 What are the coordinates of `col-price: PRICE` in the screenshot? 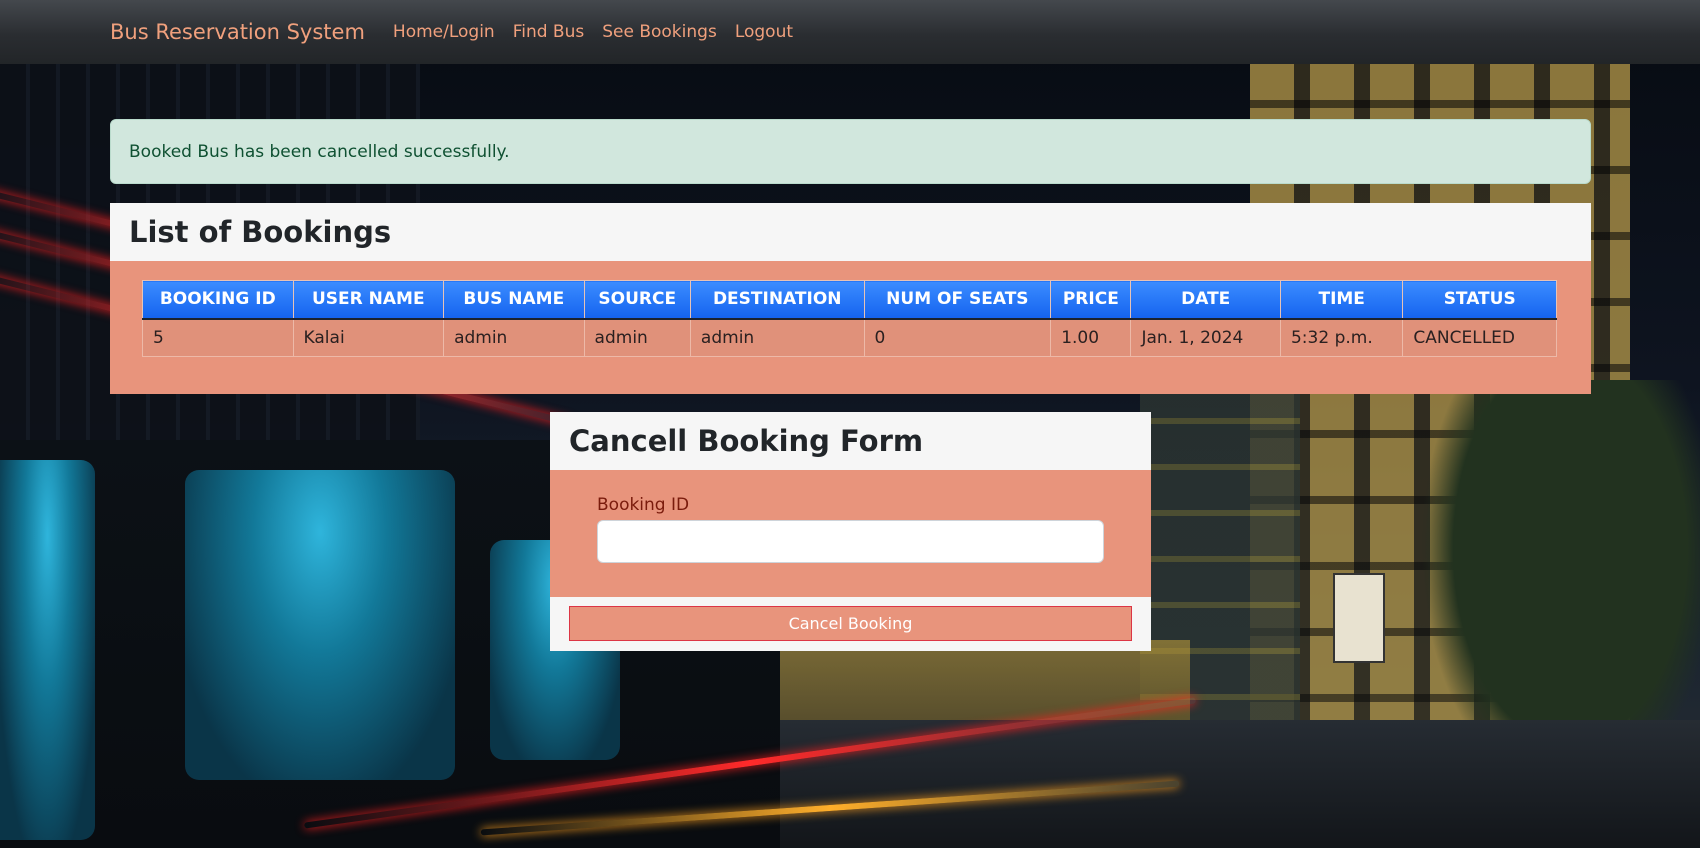 It's located at (1091, 300).